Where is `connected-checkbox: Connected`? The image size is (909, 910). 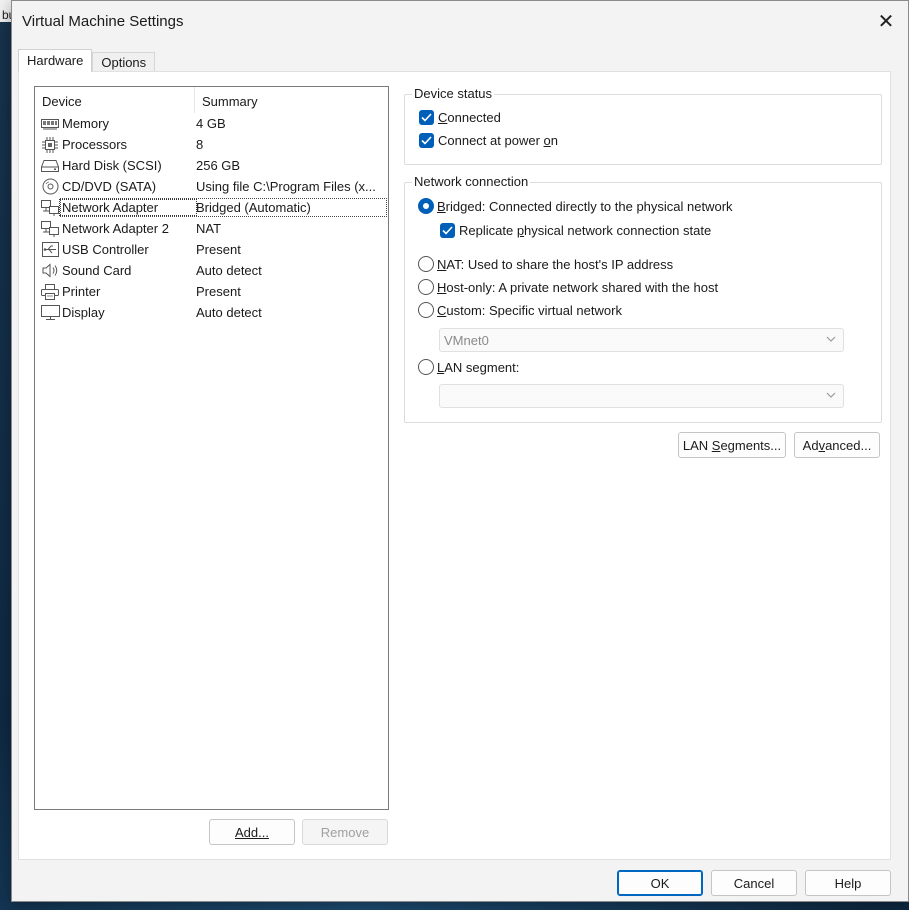
connected-checkbox: Connected is located at coordinates (460, 117).